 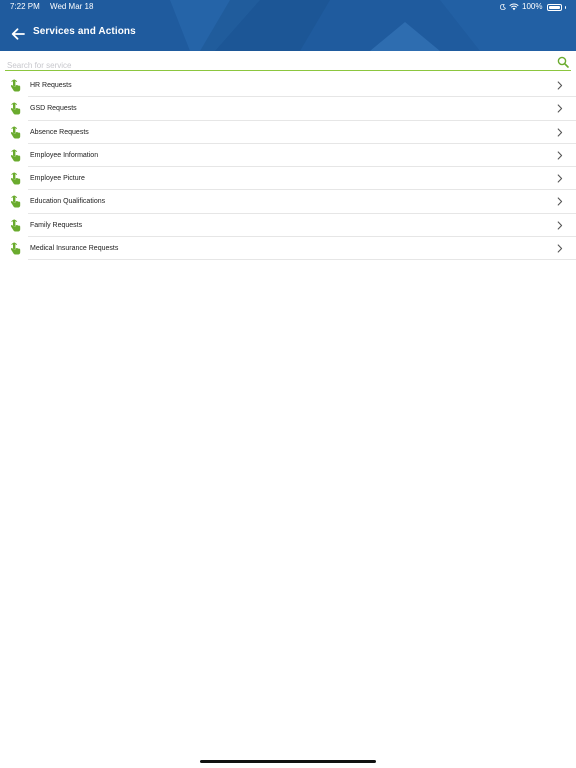 What do you see at coordinates (25, 6) in the screenshot?
I see `status-time: 7:22 PM` at bounding box center [25, 6].